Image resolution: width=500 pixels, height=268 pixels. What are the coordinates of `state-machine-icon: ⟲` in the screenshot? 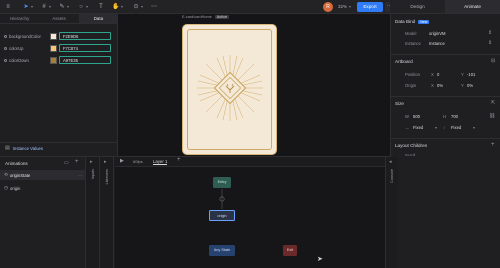 It's located at (6, 174).